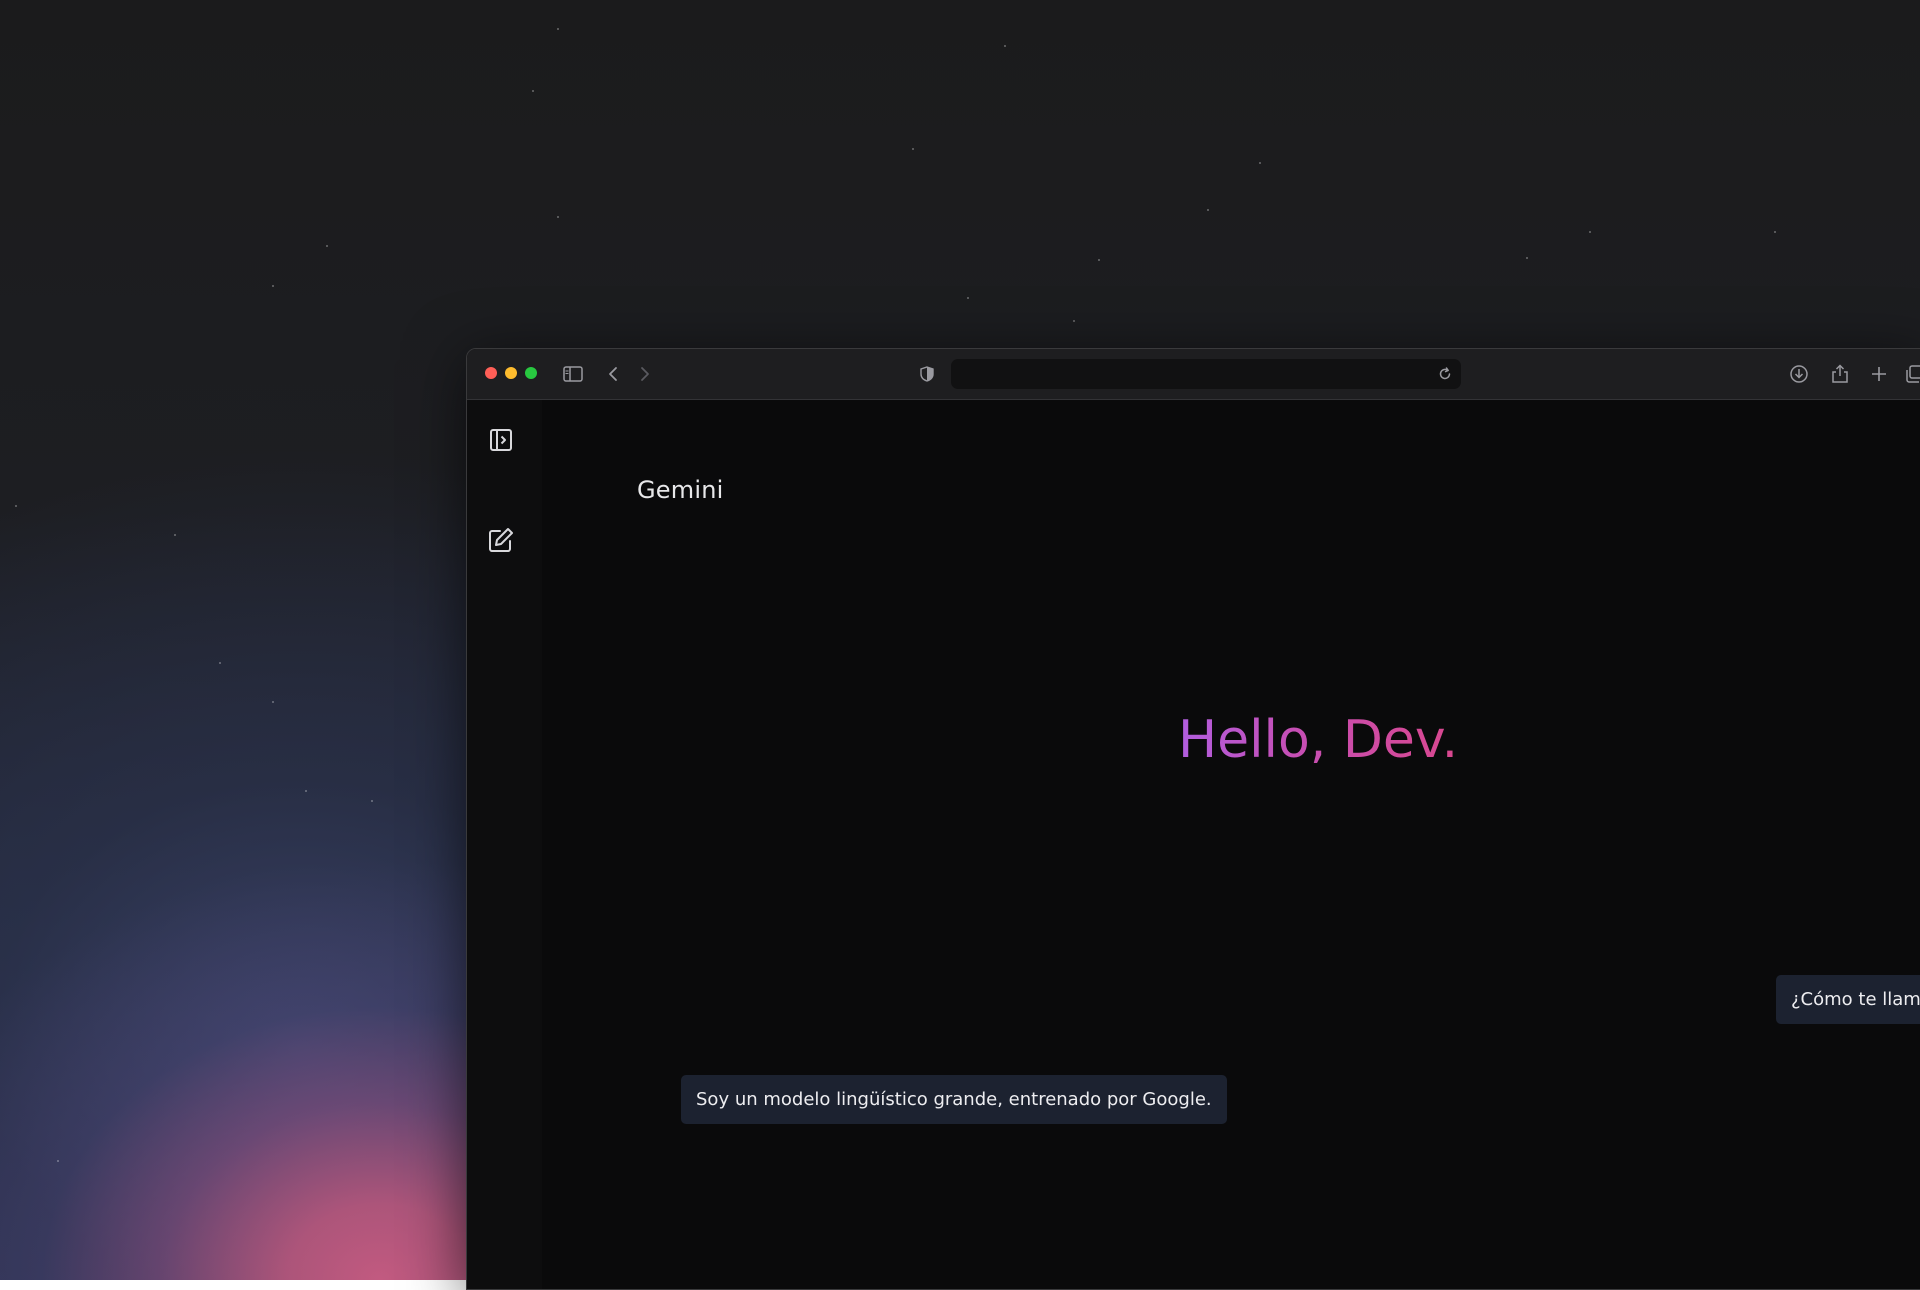 This screenshot has width=1920, height=1290. Describe the element at coordinates (501, 440) in the screenshot. I see `expand-sidebar-icon` at that location.